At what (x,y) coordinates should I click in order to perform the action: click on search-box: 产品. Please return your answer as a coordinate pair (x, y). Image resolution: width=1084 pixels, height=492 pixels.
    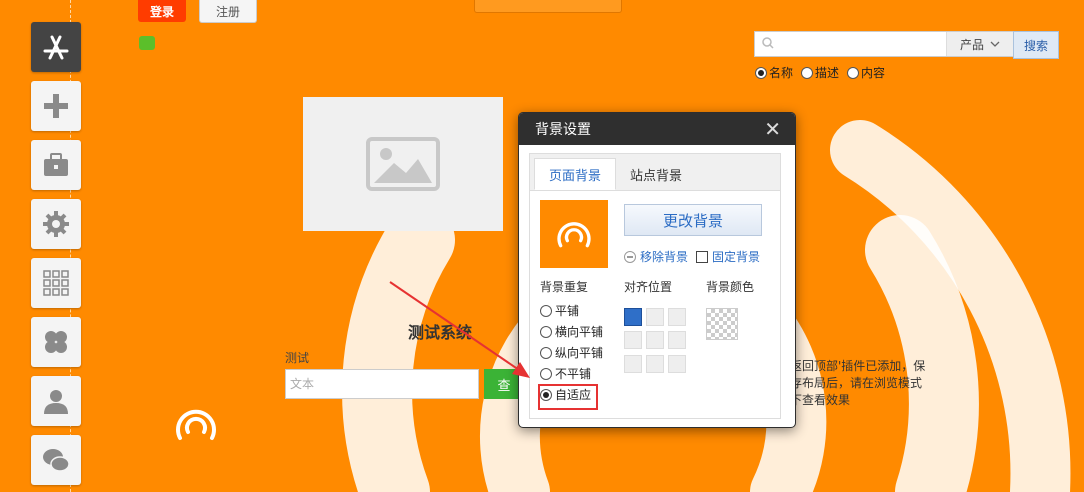
    Looking at the image, I should click on (884, 44).